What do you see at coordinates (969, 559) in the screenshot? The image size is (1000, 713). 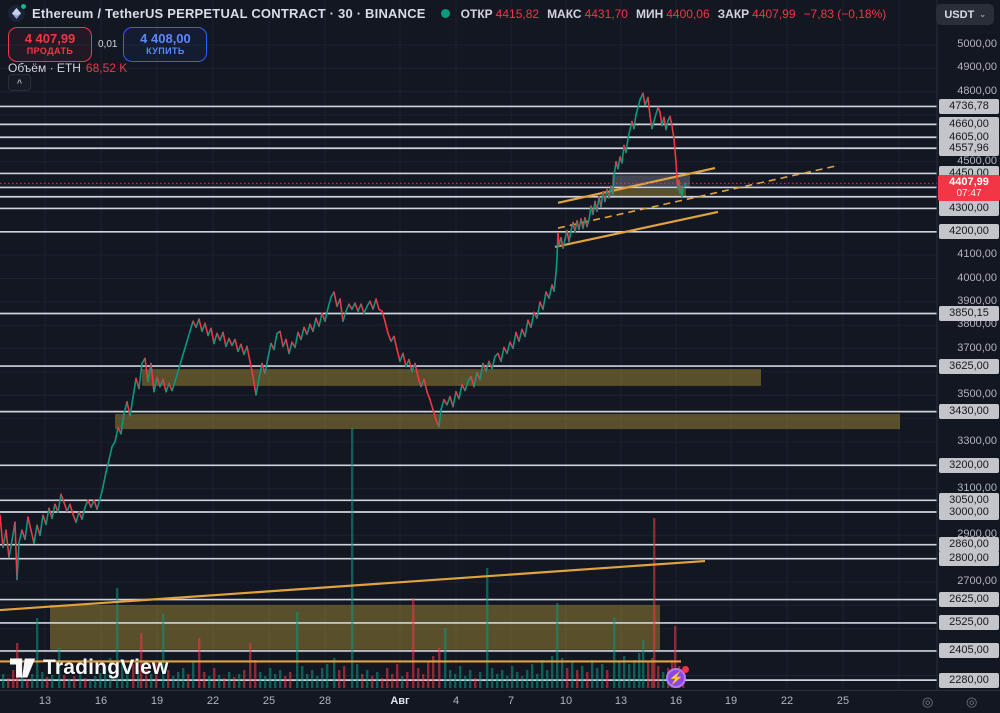 I see `price-level-label: 2800,00` at bounding box center [969, 559].